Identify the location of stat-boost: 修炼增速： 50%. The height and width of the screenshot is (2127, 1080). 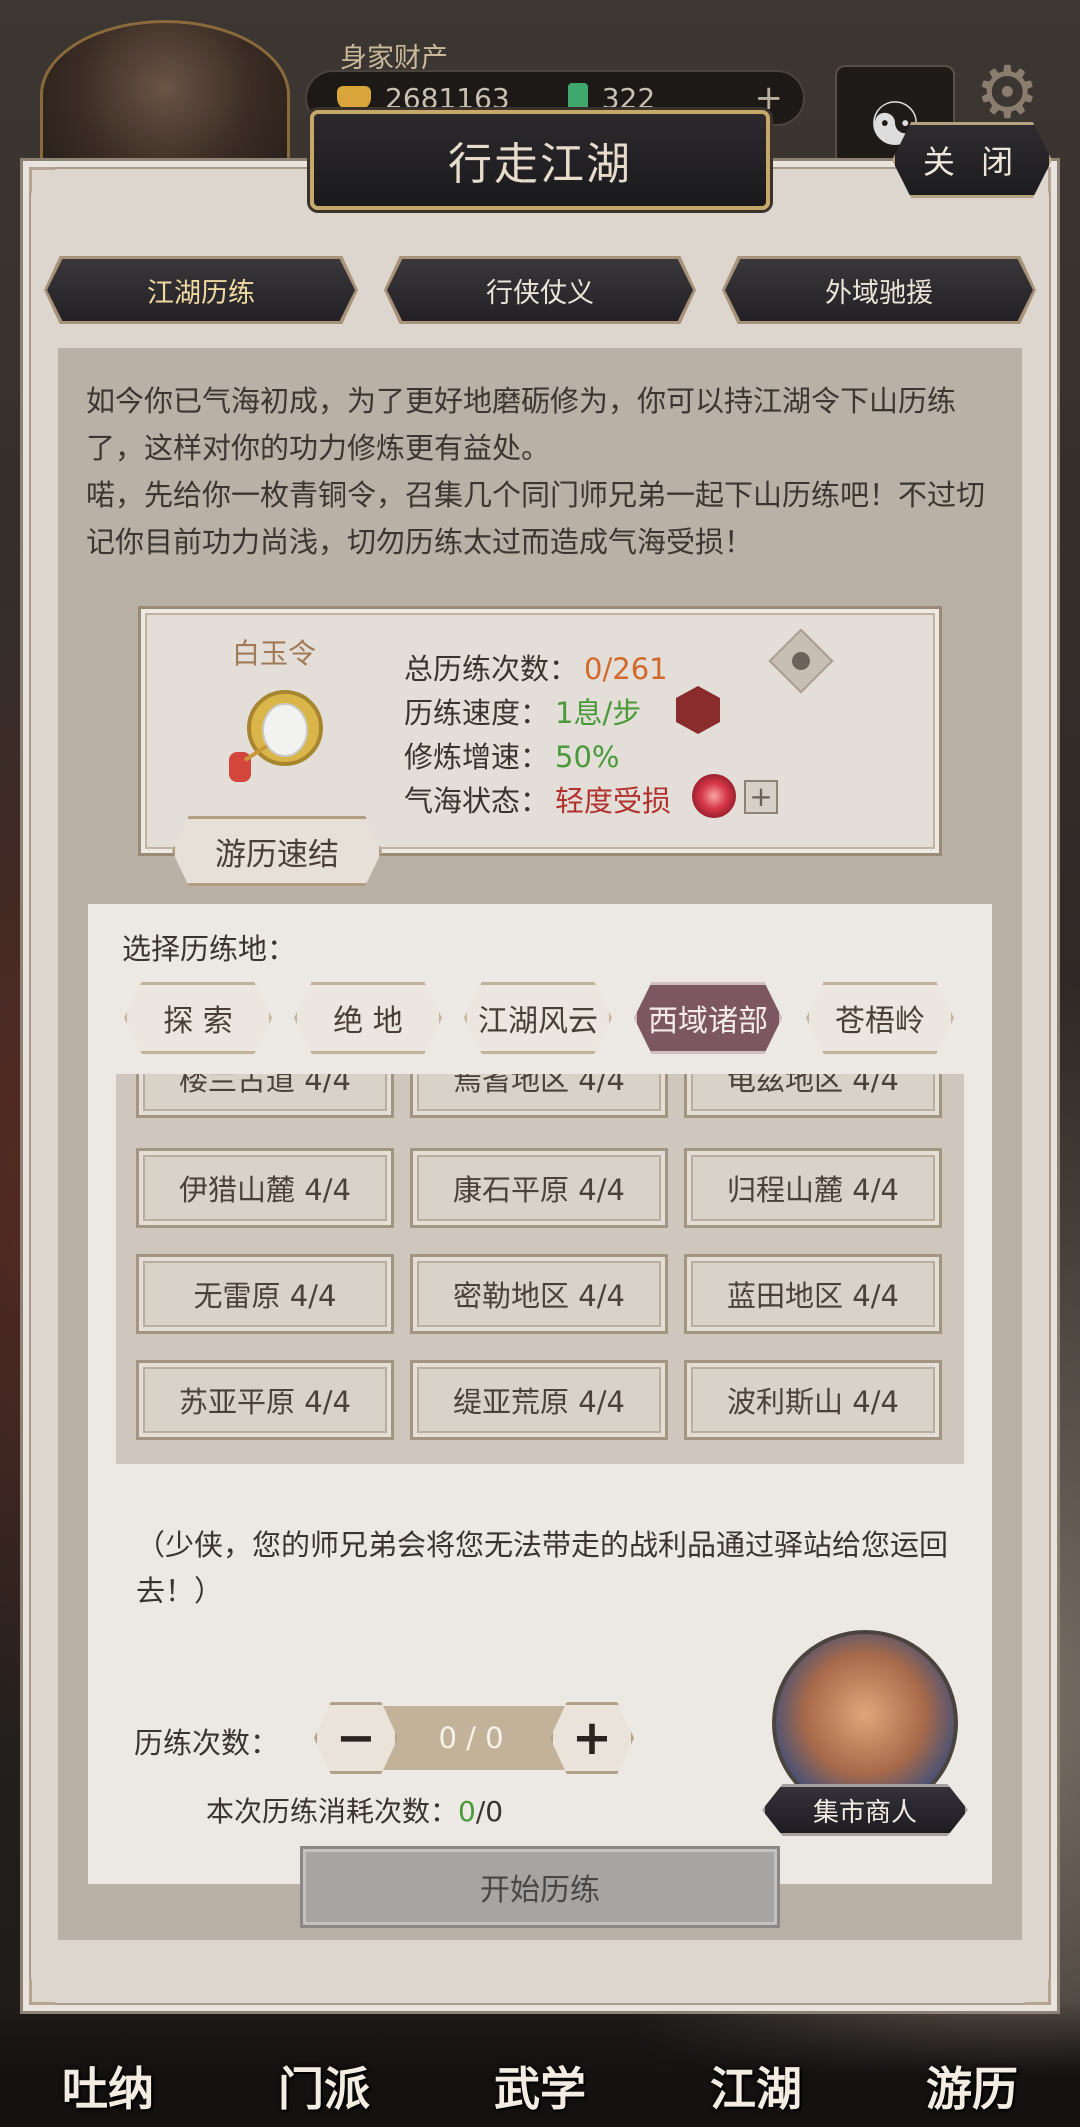
(511, 755).